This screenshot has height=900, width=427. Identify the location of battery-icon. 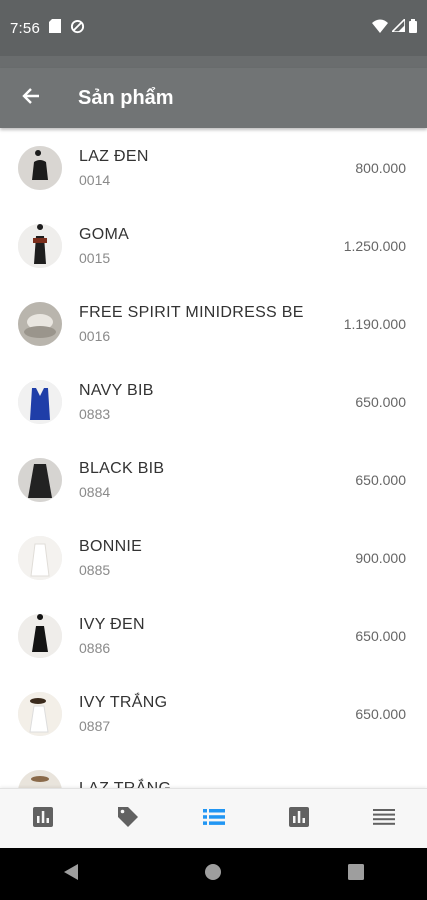
(413, 28).